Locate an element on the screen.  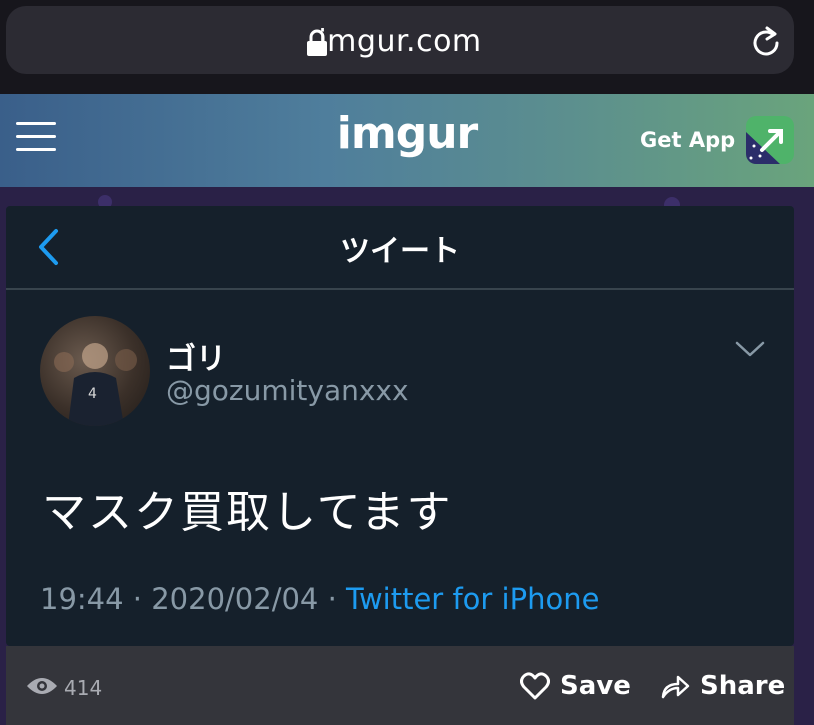
save-button: Save is located at coordinates (575, 686).